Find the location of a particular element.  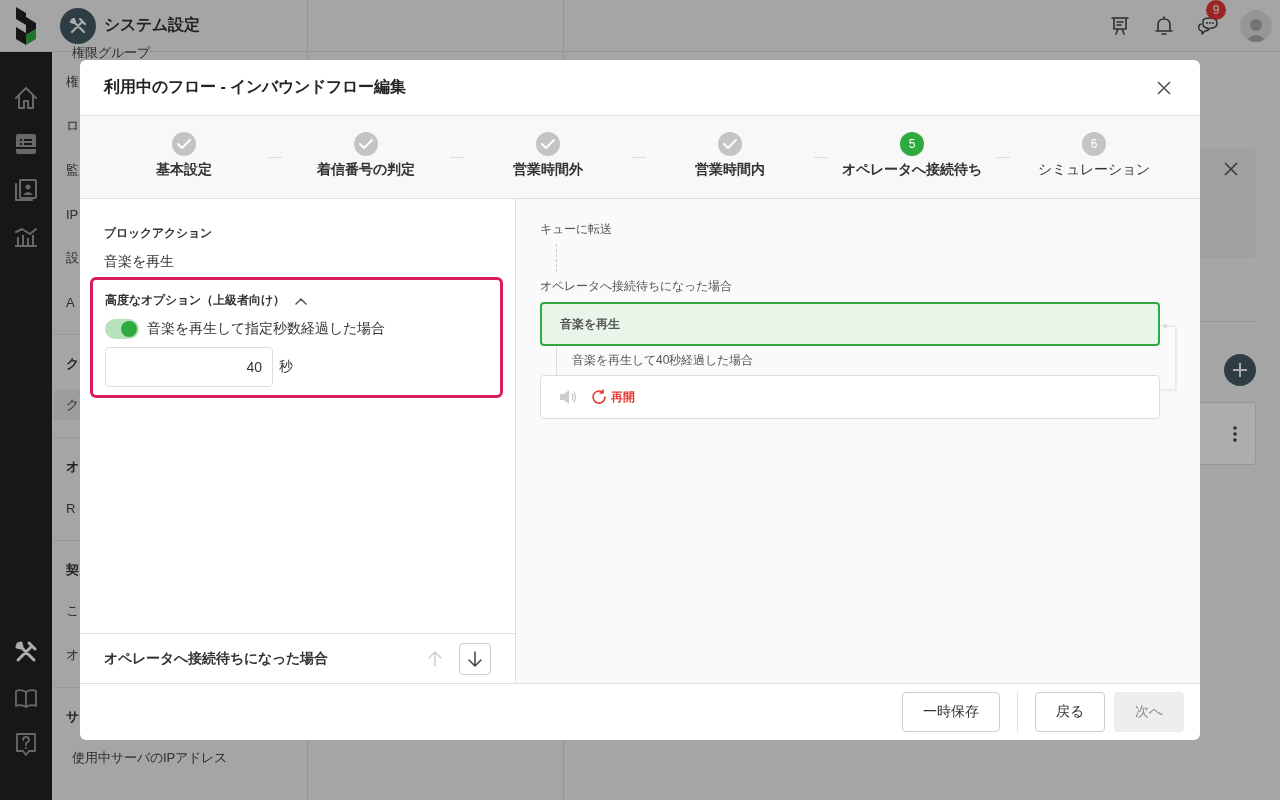

contact-card-icon is located at coordinates (26, 190).